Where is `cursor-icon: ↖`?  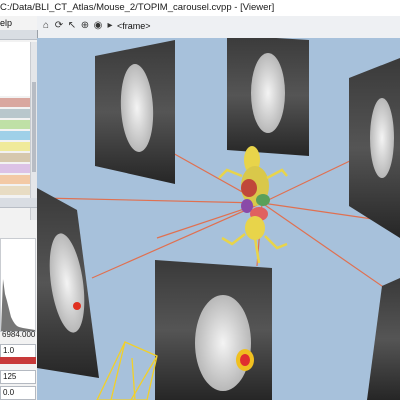 cursor-icon: ↖ is located at coordinates (72, 26).